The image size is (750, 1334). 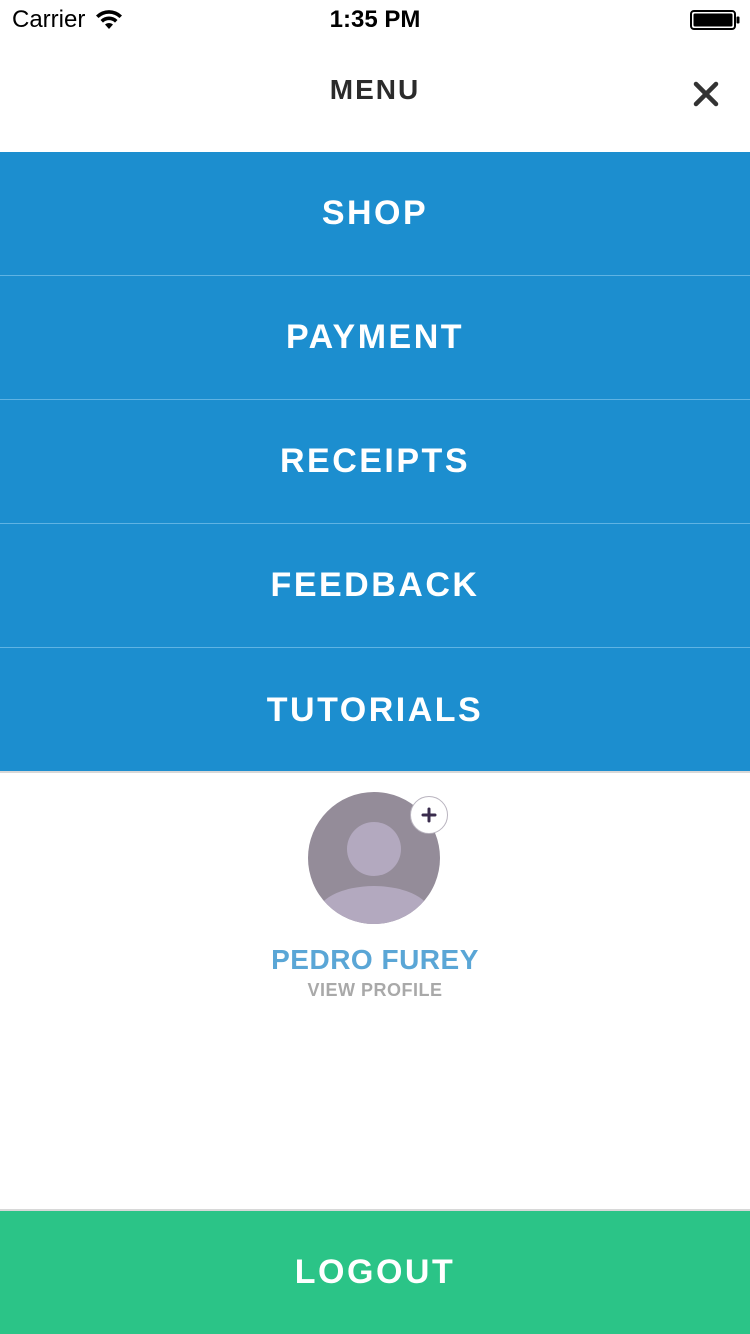 I want to click on add-photo-button, so click(x=429, y=815).